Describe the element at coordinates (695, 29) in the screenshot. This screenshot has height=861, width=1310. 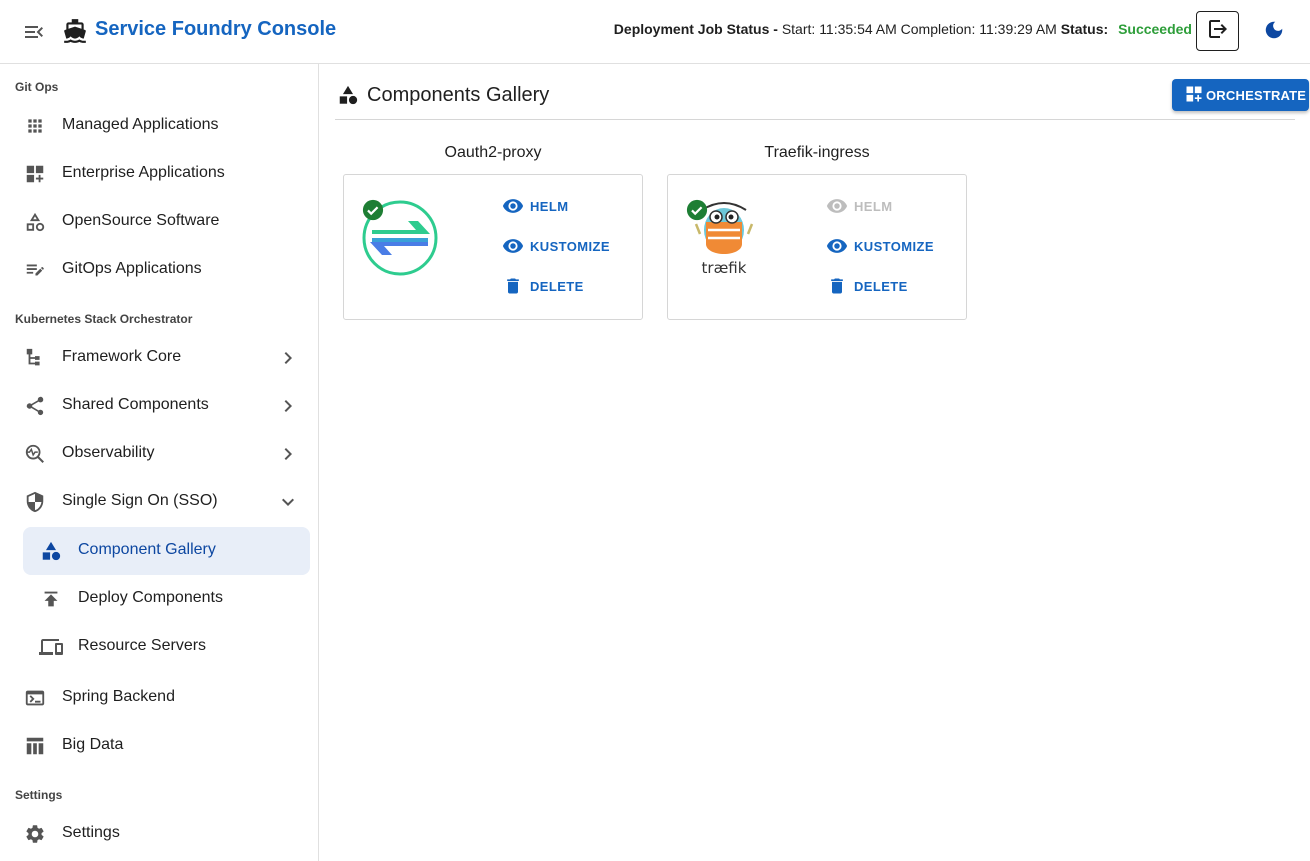
I see `job-status-label: Deployment Job Status -` at that location.